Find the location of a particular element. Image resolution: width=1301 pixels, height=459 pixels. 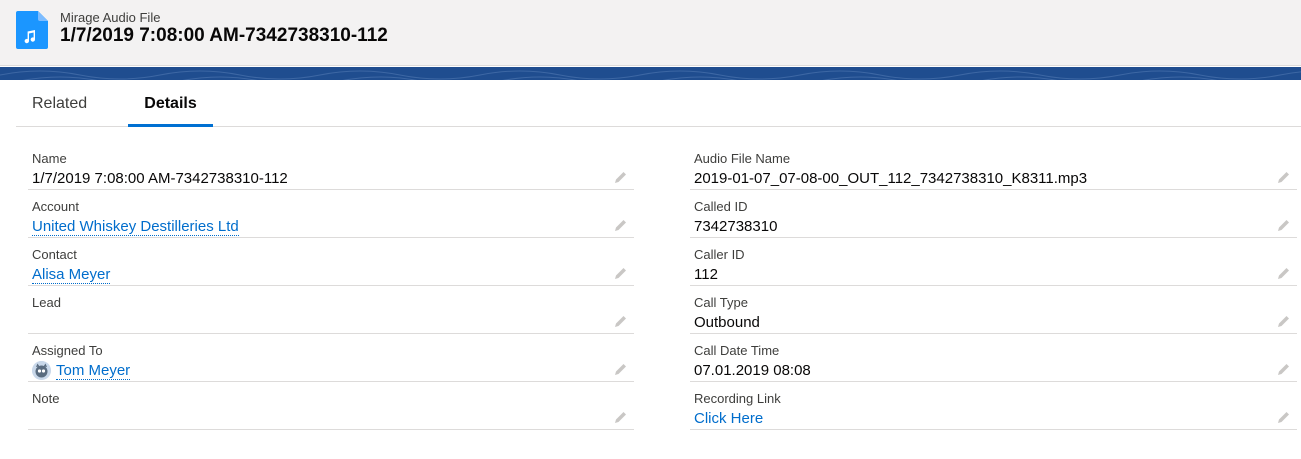

field-label: Contact is located at coordinates (54, 254).